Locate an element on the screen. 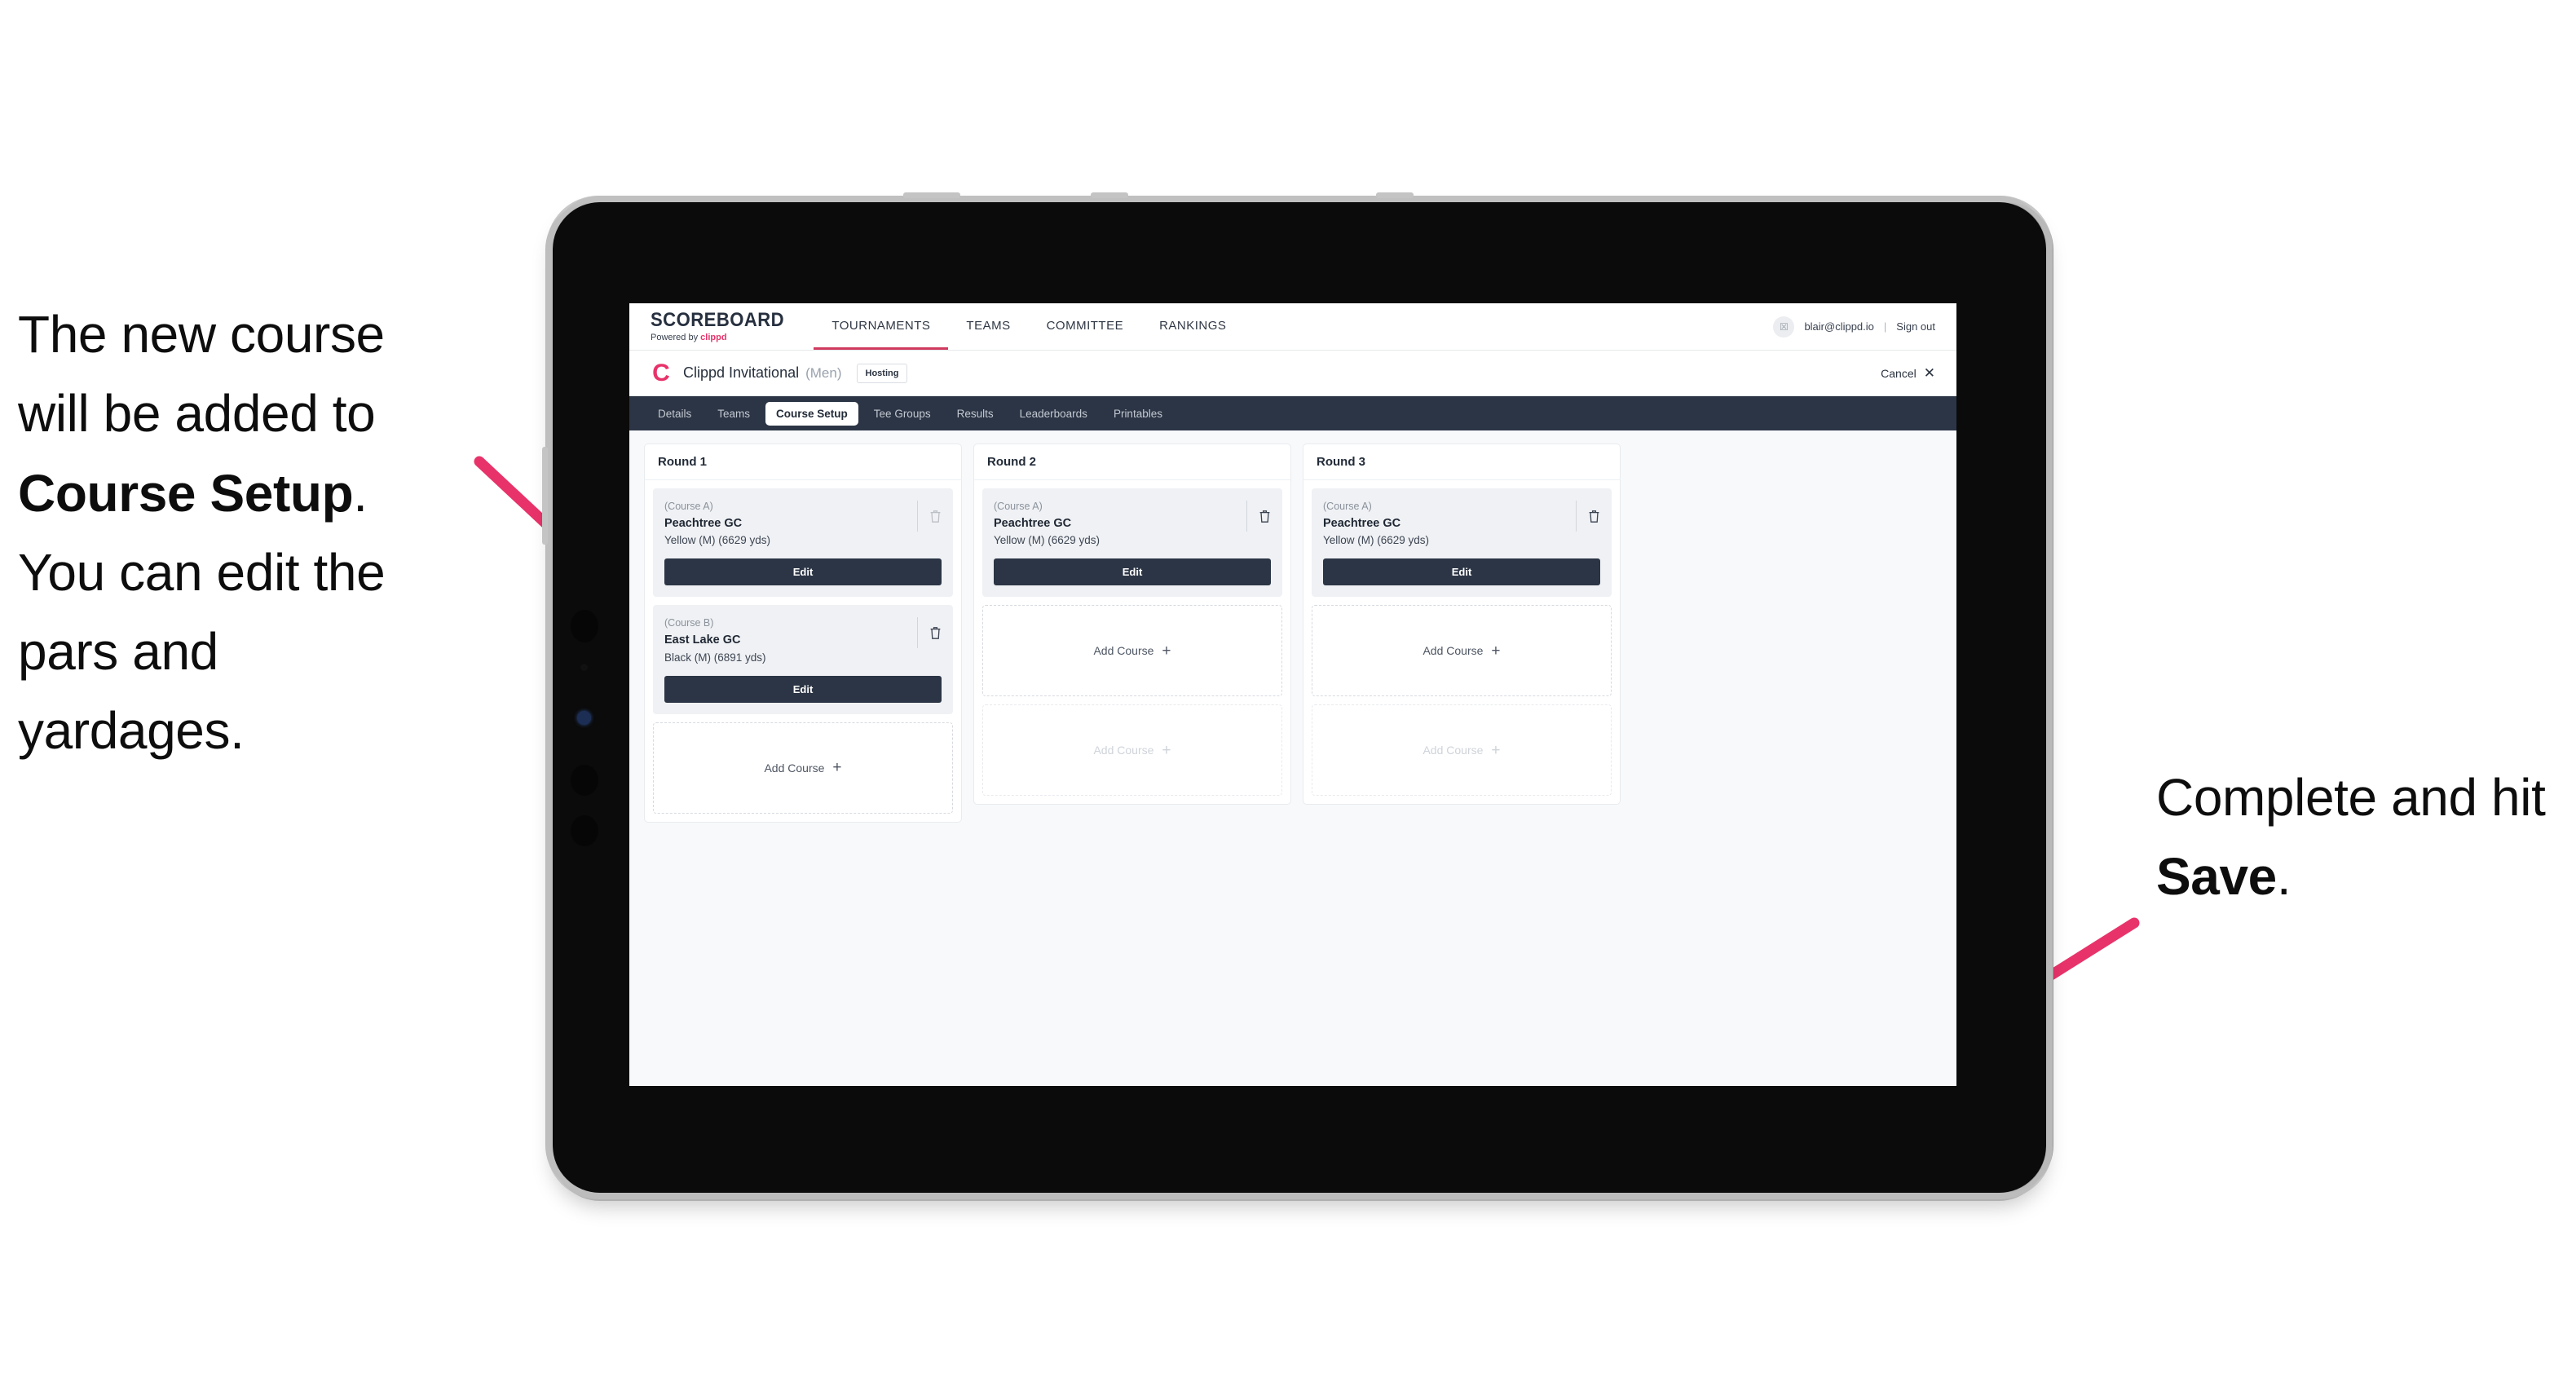  cancel-label: Cancel is located at coordinates (1899, 373).